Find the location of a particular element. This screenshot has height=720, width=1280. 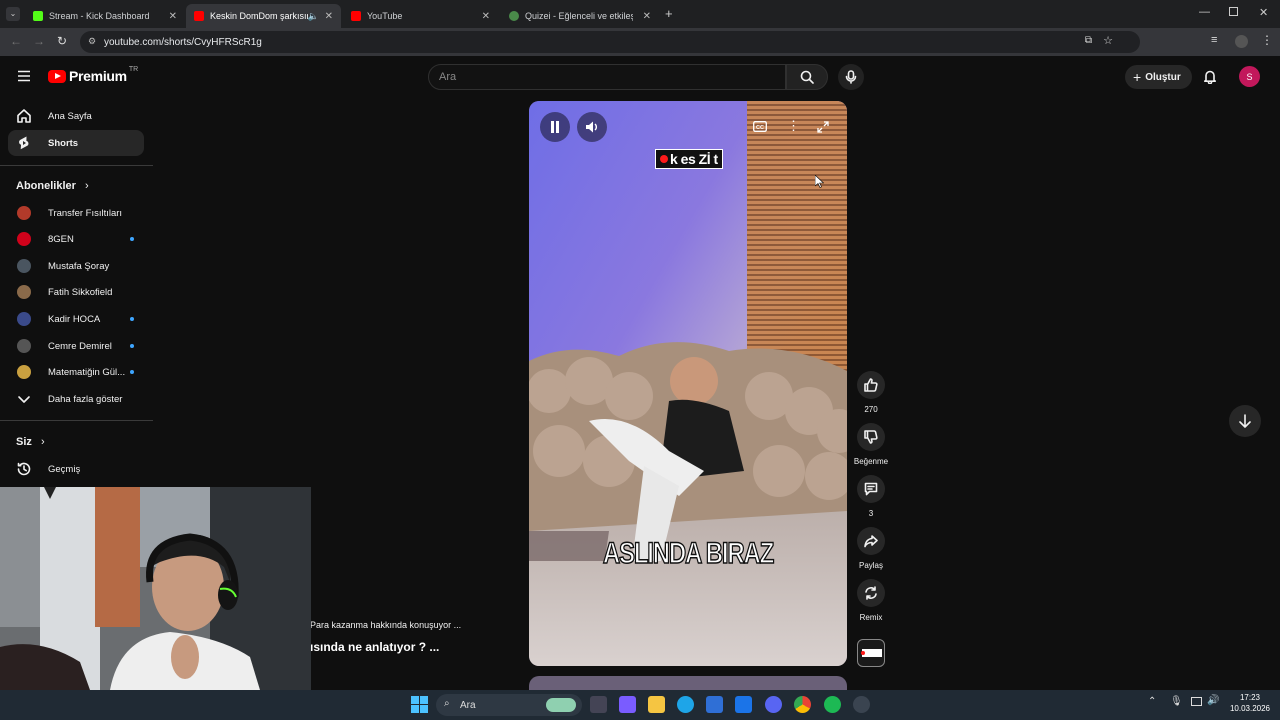

comment-icon is located at coordinates (871, 489).